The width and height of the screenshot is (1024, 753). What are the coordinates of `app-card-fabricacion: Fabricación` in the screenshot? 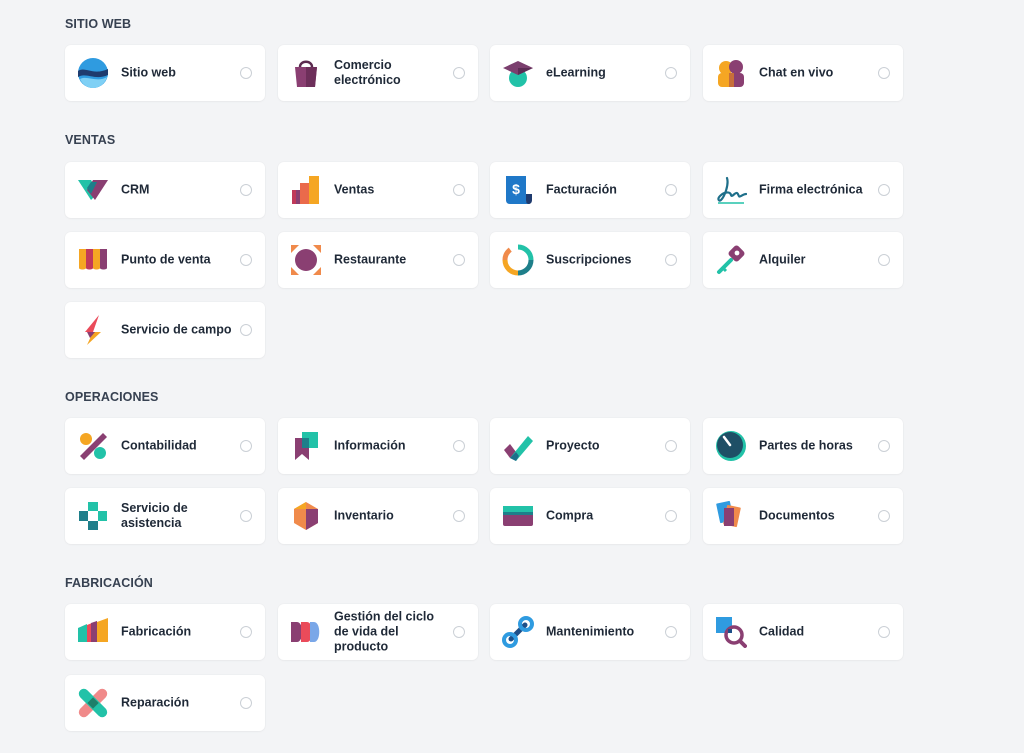 It's located at (165, 632).